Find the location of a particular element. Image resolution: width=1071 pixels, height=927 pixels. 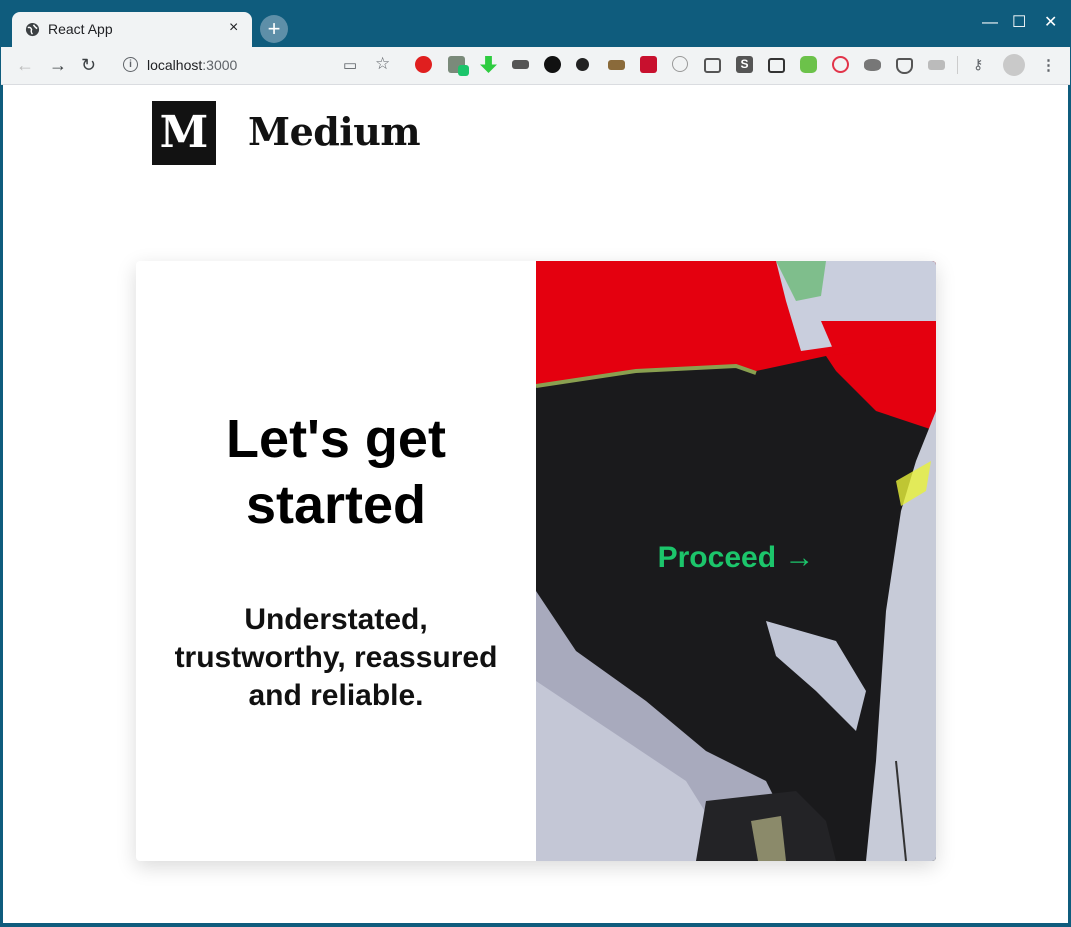

proceed-link: Proceed → is located at coordinates (736, 558).